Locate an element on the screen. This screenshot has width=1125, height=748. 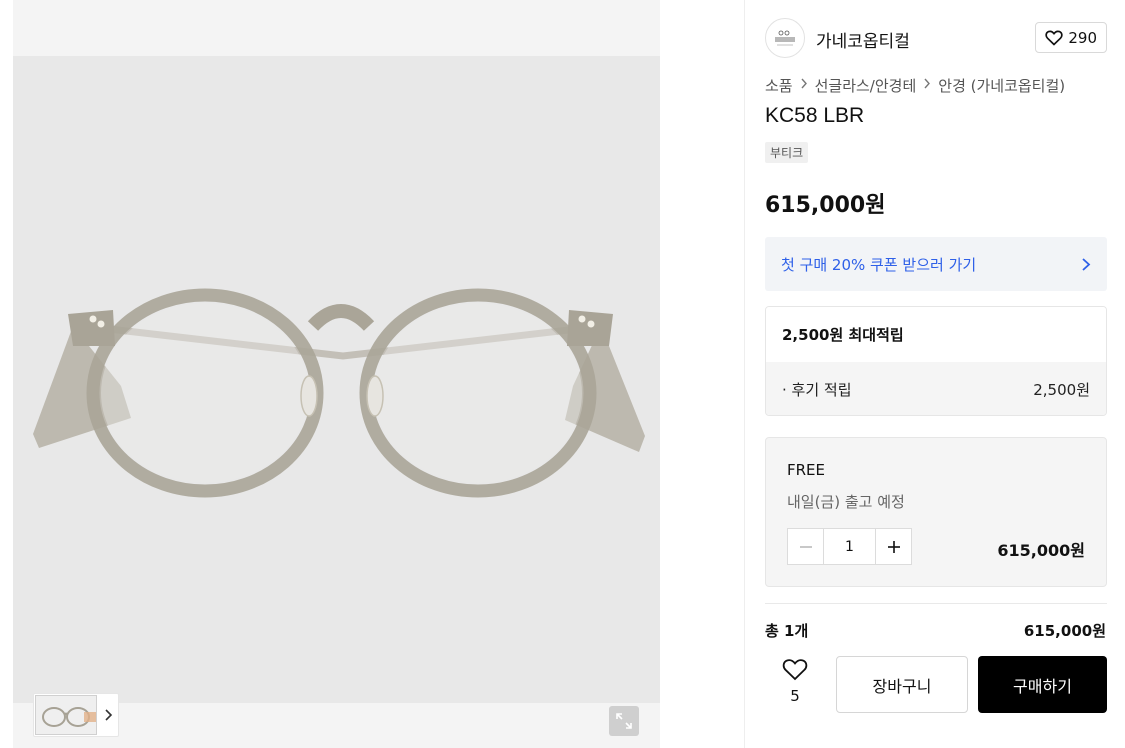
points-row-label: · 후기 적립 is located at coordinates (817, 389).